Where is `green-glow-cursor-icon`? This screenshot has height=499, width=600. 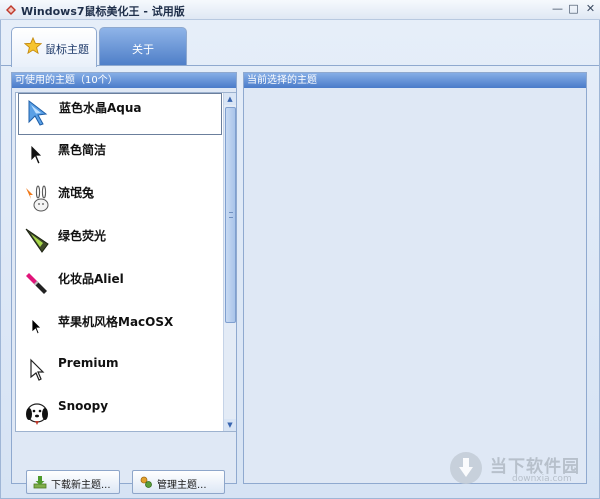 green-glow-cursor-icon is located at coordinates (37, 240).